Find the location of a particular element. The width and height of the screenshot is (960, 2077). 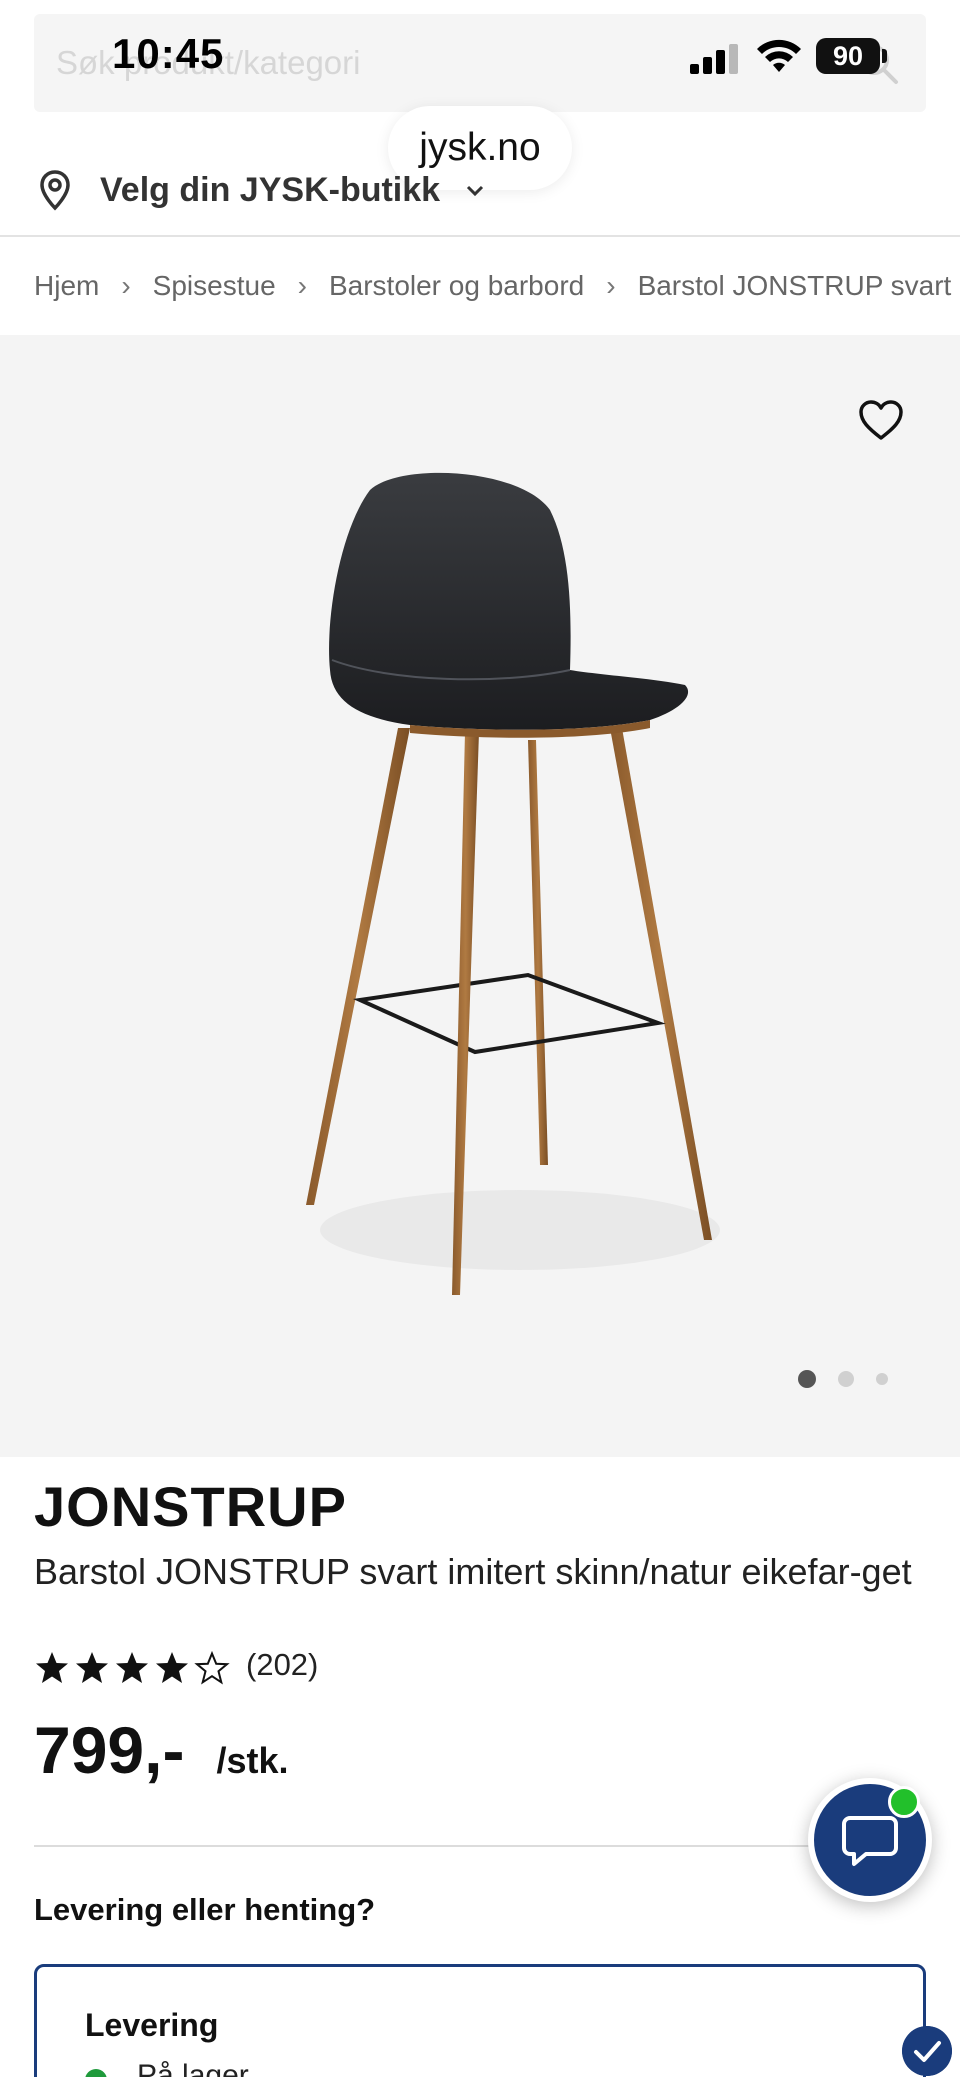

stock-status-text: På lager is located at coordinates (193, 2068).